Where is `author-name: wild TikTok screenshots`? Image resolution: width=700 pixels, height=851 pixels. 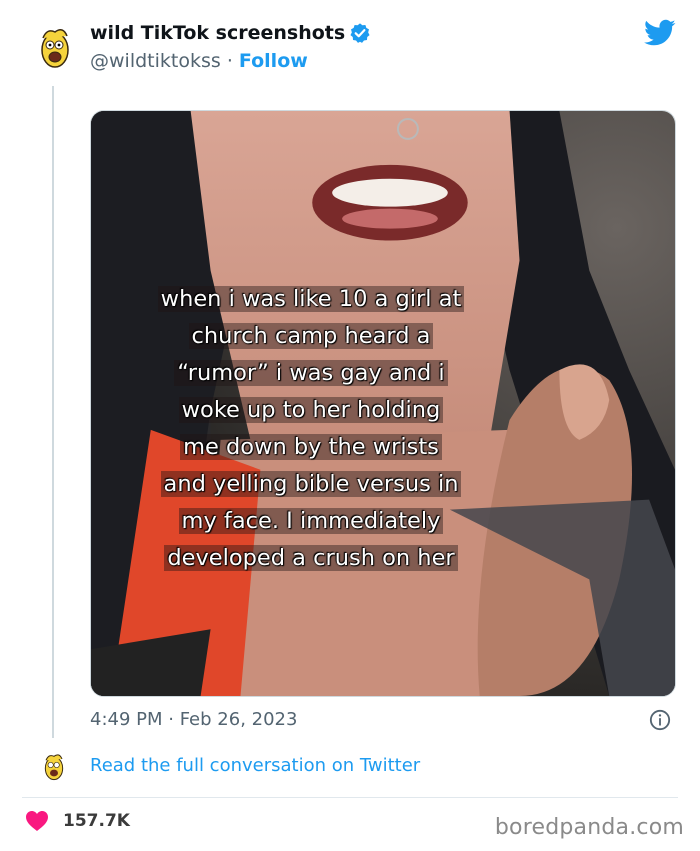 author-name: wild TikTok screenshots is located at coordinates (217, 33).